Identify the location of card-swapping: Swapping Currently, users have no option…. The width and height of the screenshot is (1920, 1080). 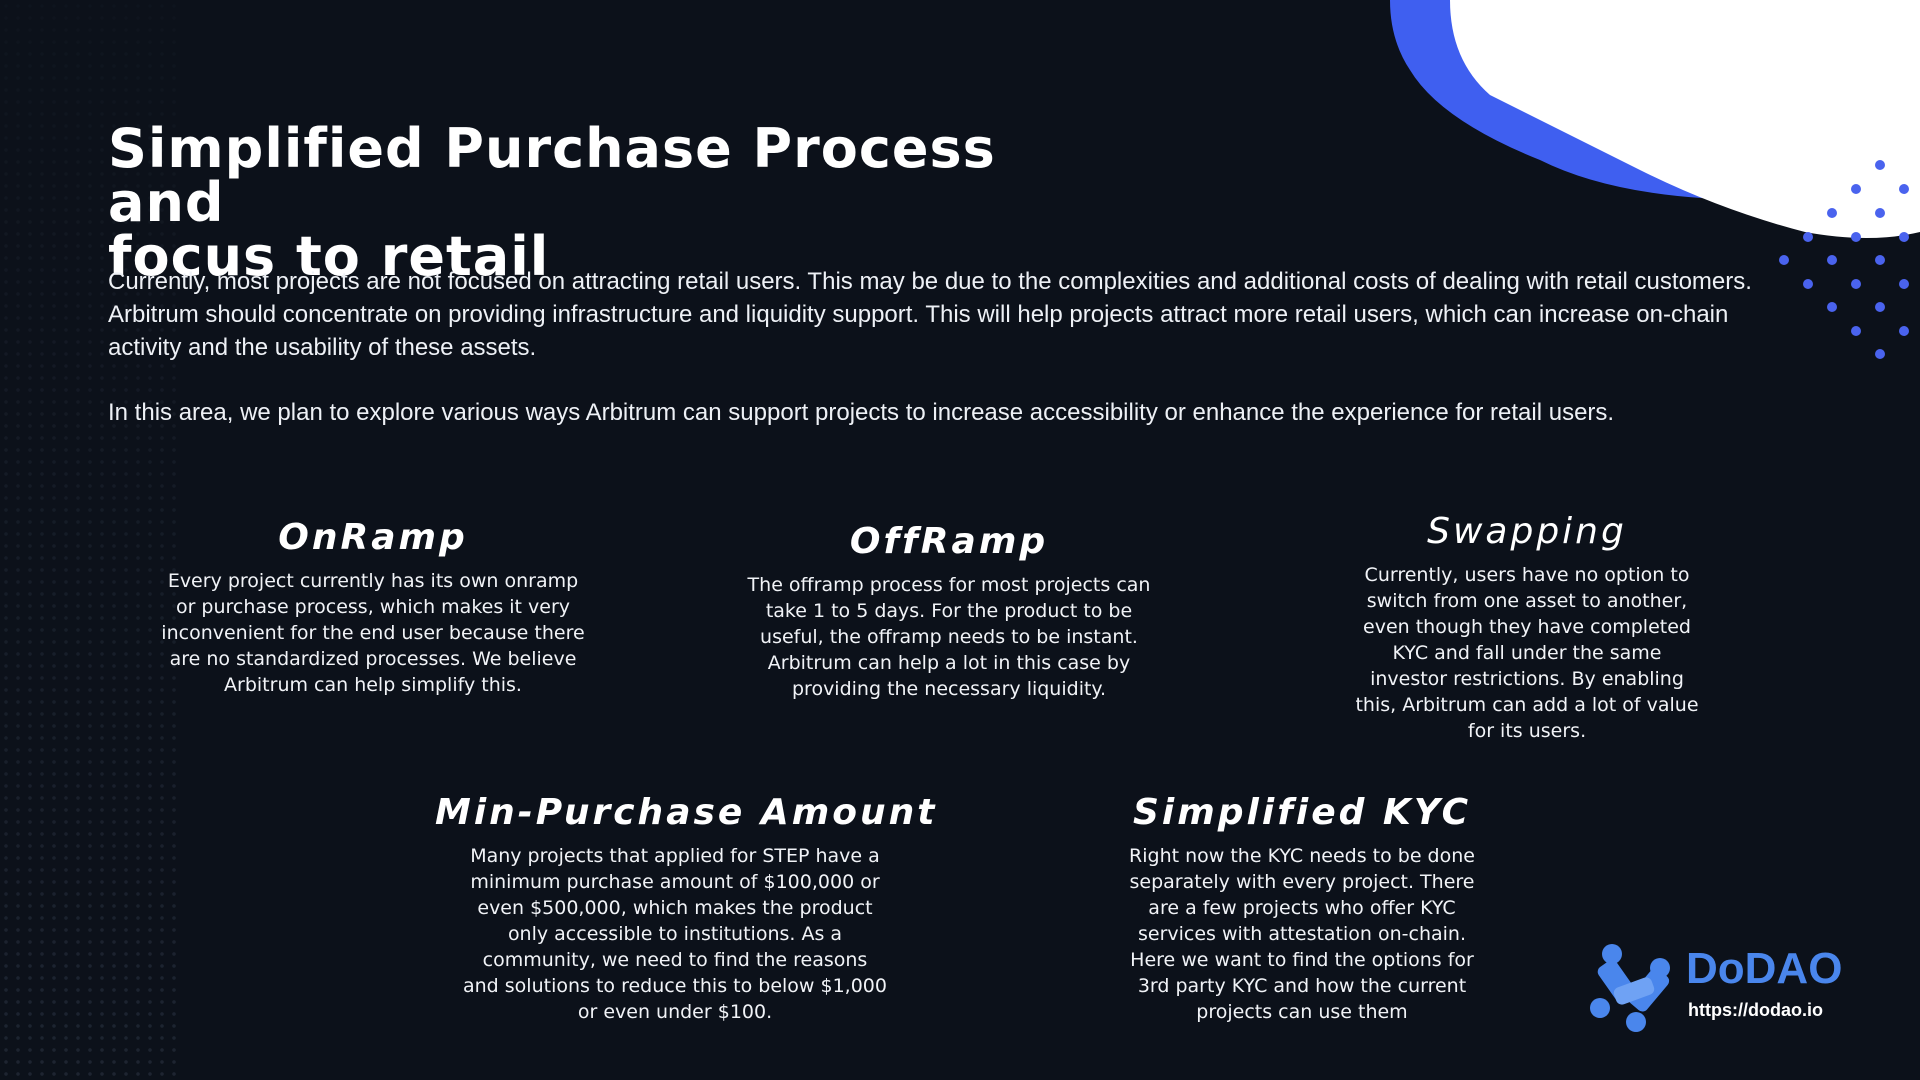
(1527, 627).